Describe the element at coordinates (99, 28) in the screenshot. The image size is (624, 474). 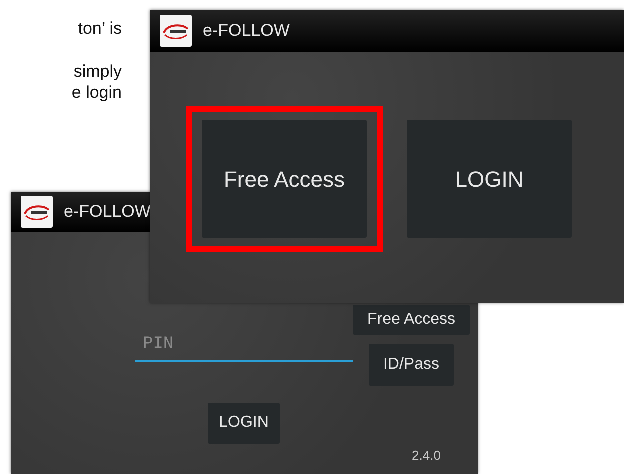
I see `document-text: ton’ is` at that location.